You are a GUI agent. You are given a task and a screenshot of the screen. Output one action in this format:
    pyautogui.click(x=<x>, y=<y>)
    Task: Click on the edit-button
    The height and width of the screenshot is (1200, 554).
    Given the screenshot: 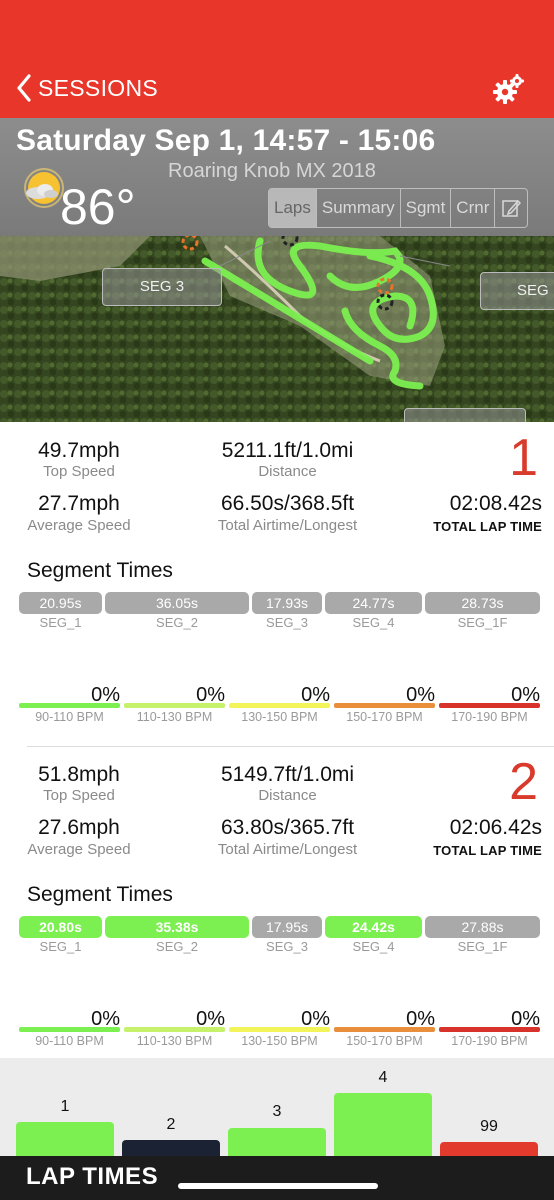 What is the action you would take?
    pyautogui.click(x=511, y=208)
    